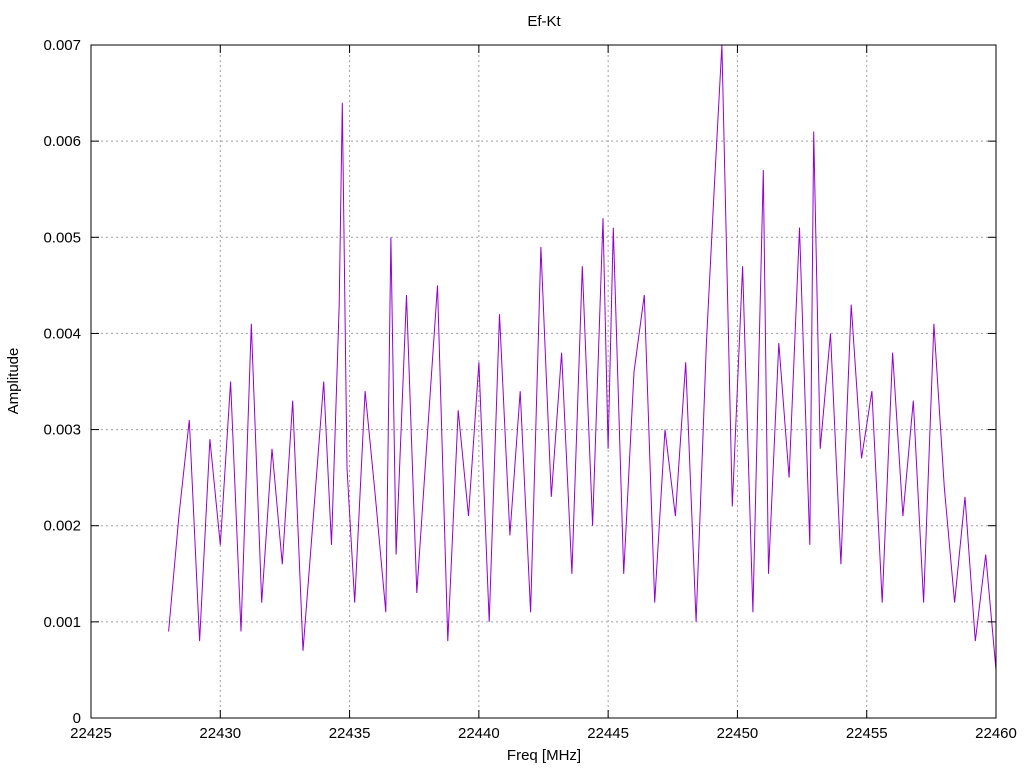 This screenshot has height=768, width=1024. What do you see at coordinates (867, 733) in the screenshot?
I see `x-tick-label: 22455` at bounding box center [867, 733].